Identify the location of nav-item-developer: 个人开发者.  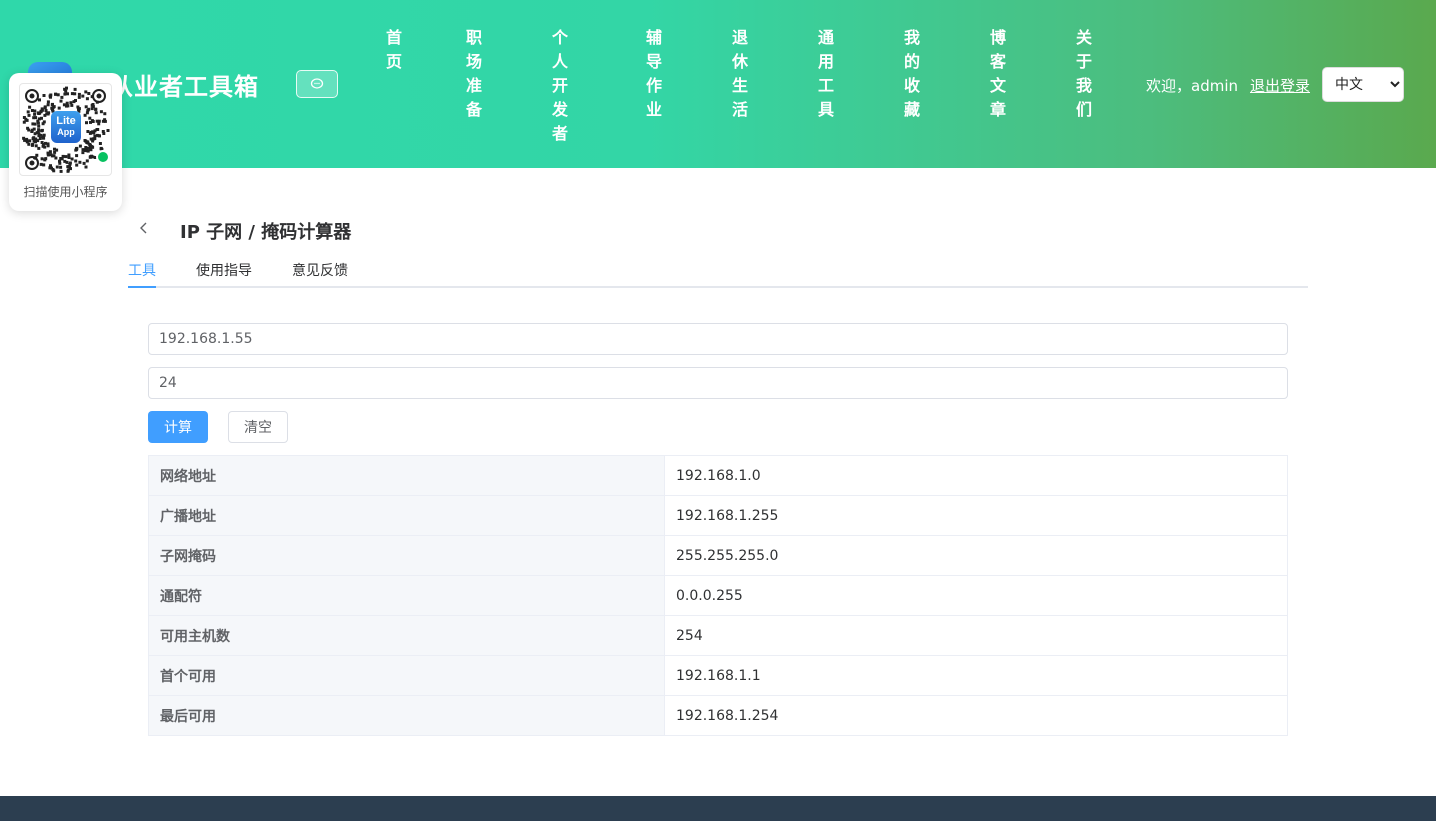
(560, 86).